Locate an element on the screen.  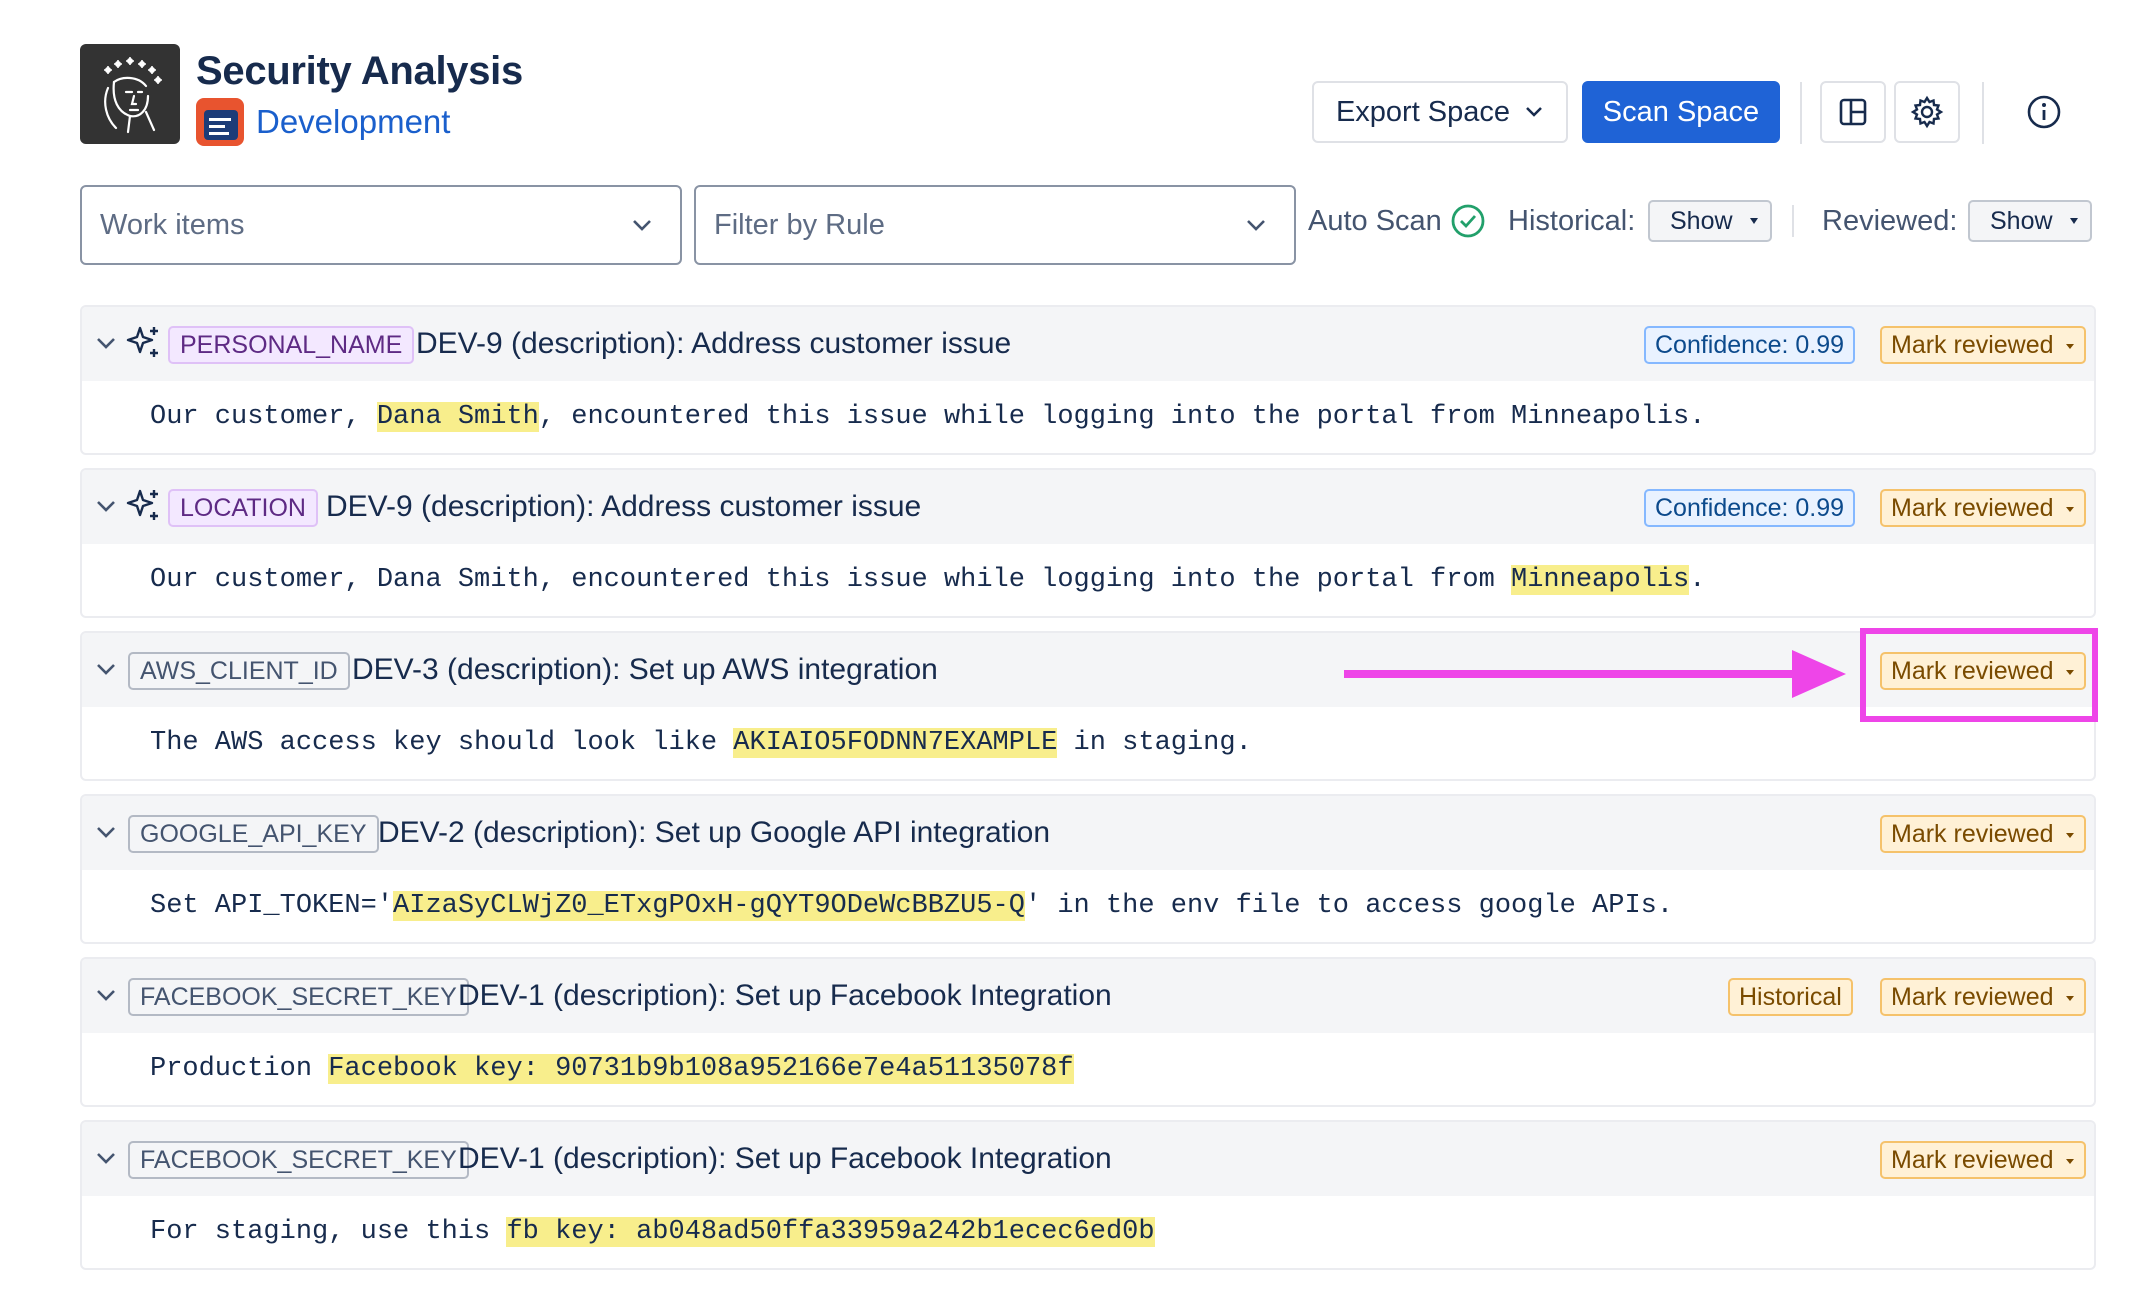
layout-button is located at coordinates (1853, 112).